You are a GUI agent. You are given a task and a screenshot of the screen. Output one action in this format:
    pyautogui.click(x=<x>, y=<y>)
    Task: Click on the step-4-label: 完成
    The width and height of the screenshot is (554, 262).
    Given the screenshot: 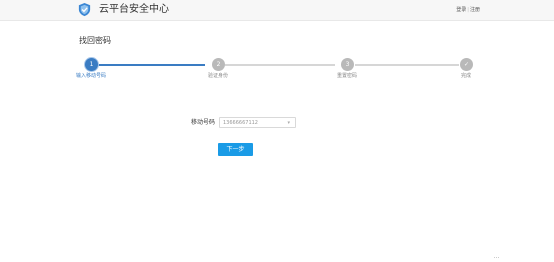 What is the action you would take?
    pyautogui.click(x=465, y=76)
    